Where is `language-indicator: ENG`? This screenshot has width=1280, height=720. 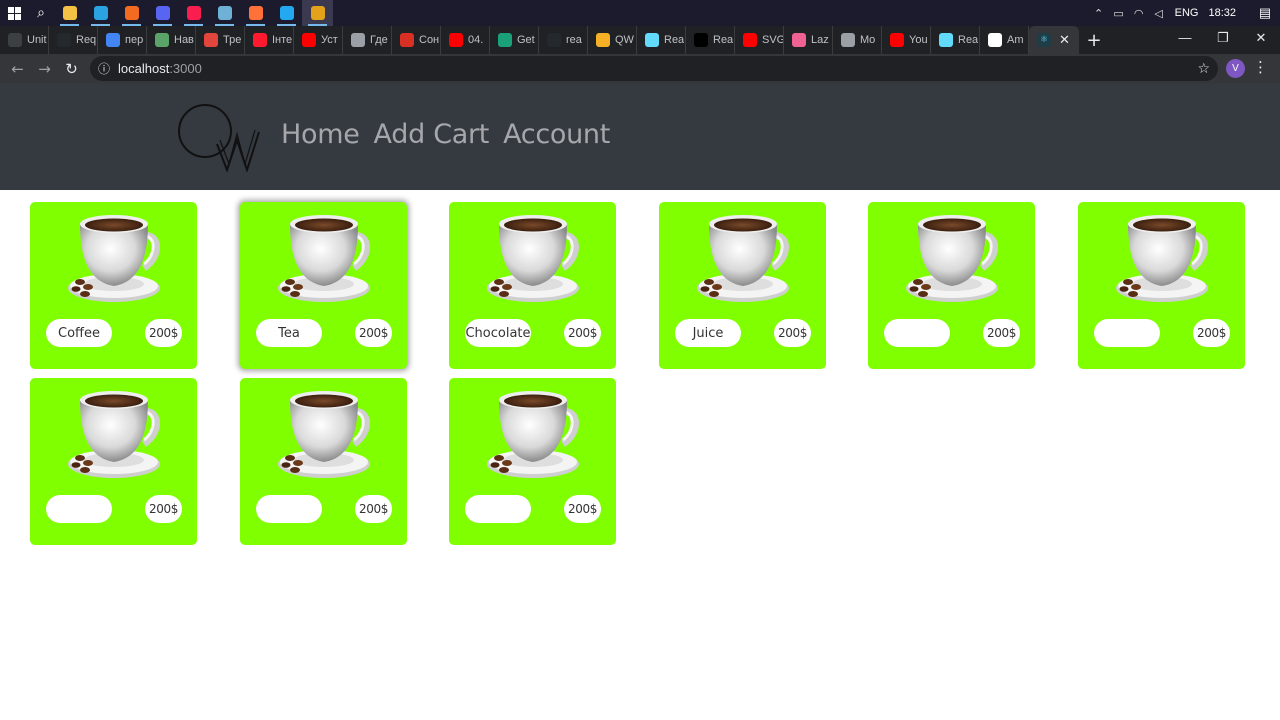
language-indicator: ENG is located at coordinates (1187, 13).